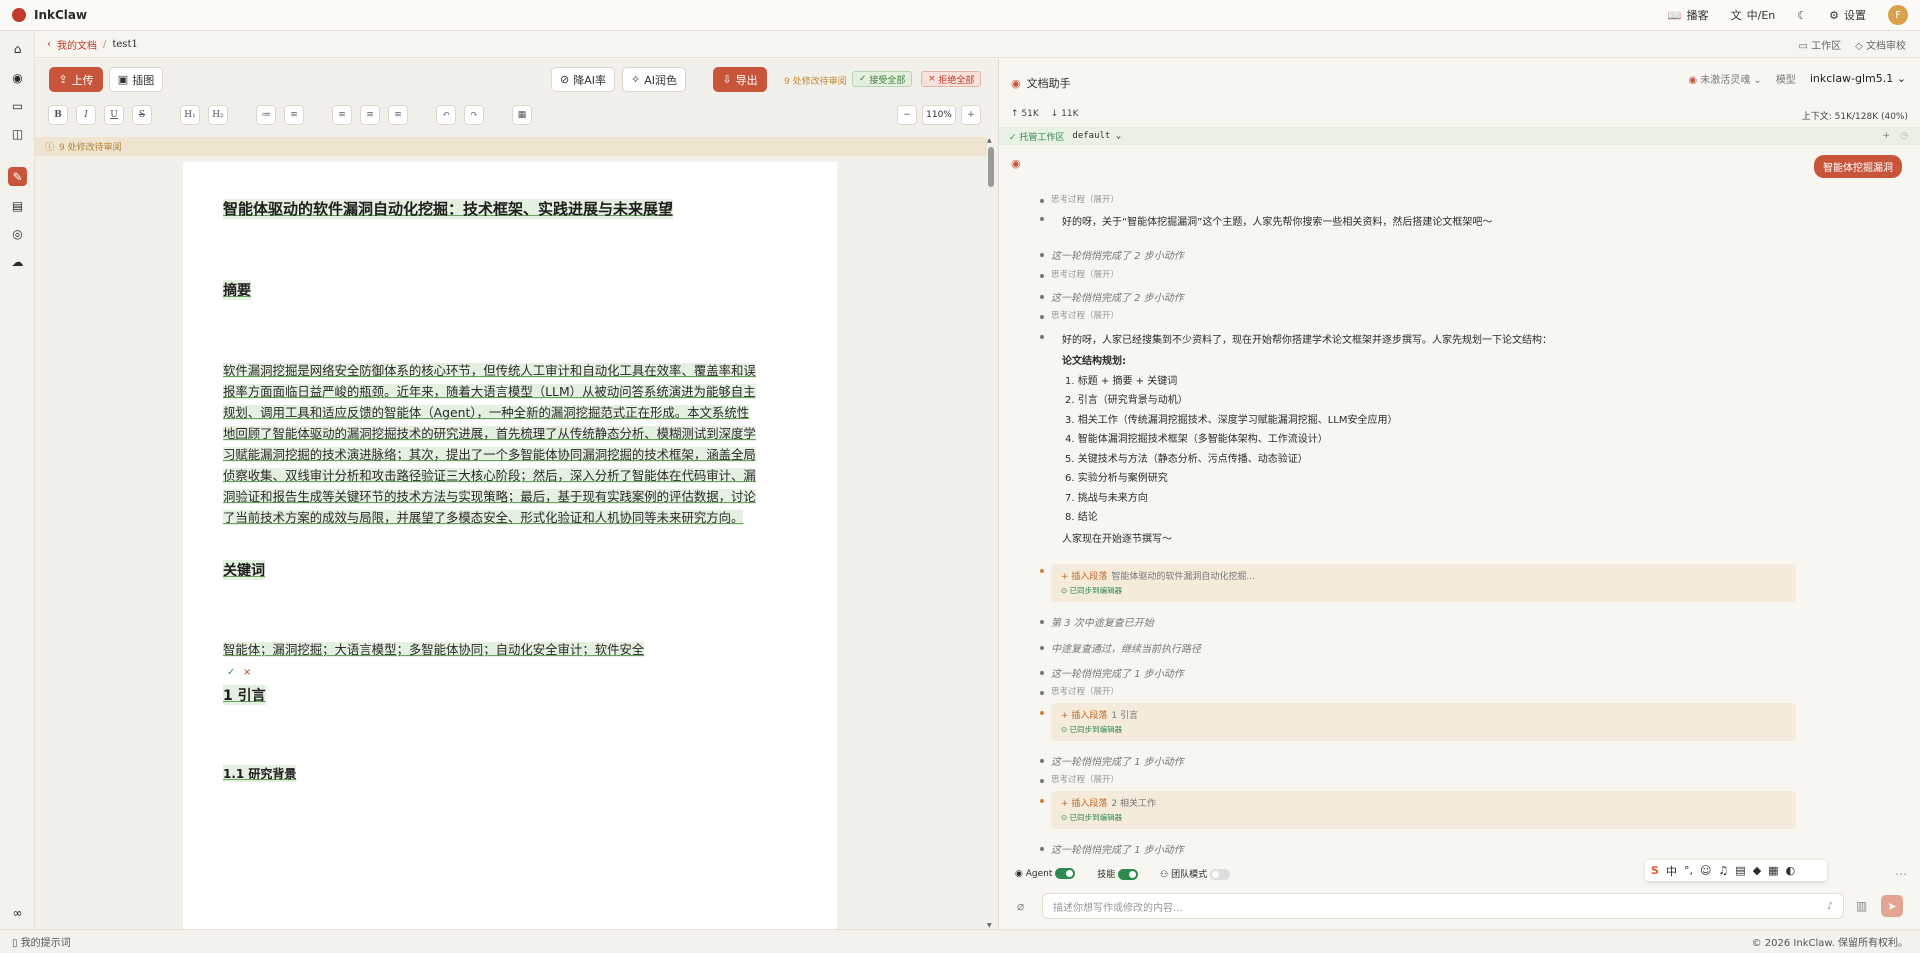  I want to click on breadcrumb-root: 我的文档, so click(77, 44).